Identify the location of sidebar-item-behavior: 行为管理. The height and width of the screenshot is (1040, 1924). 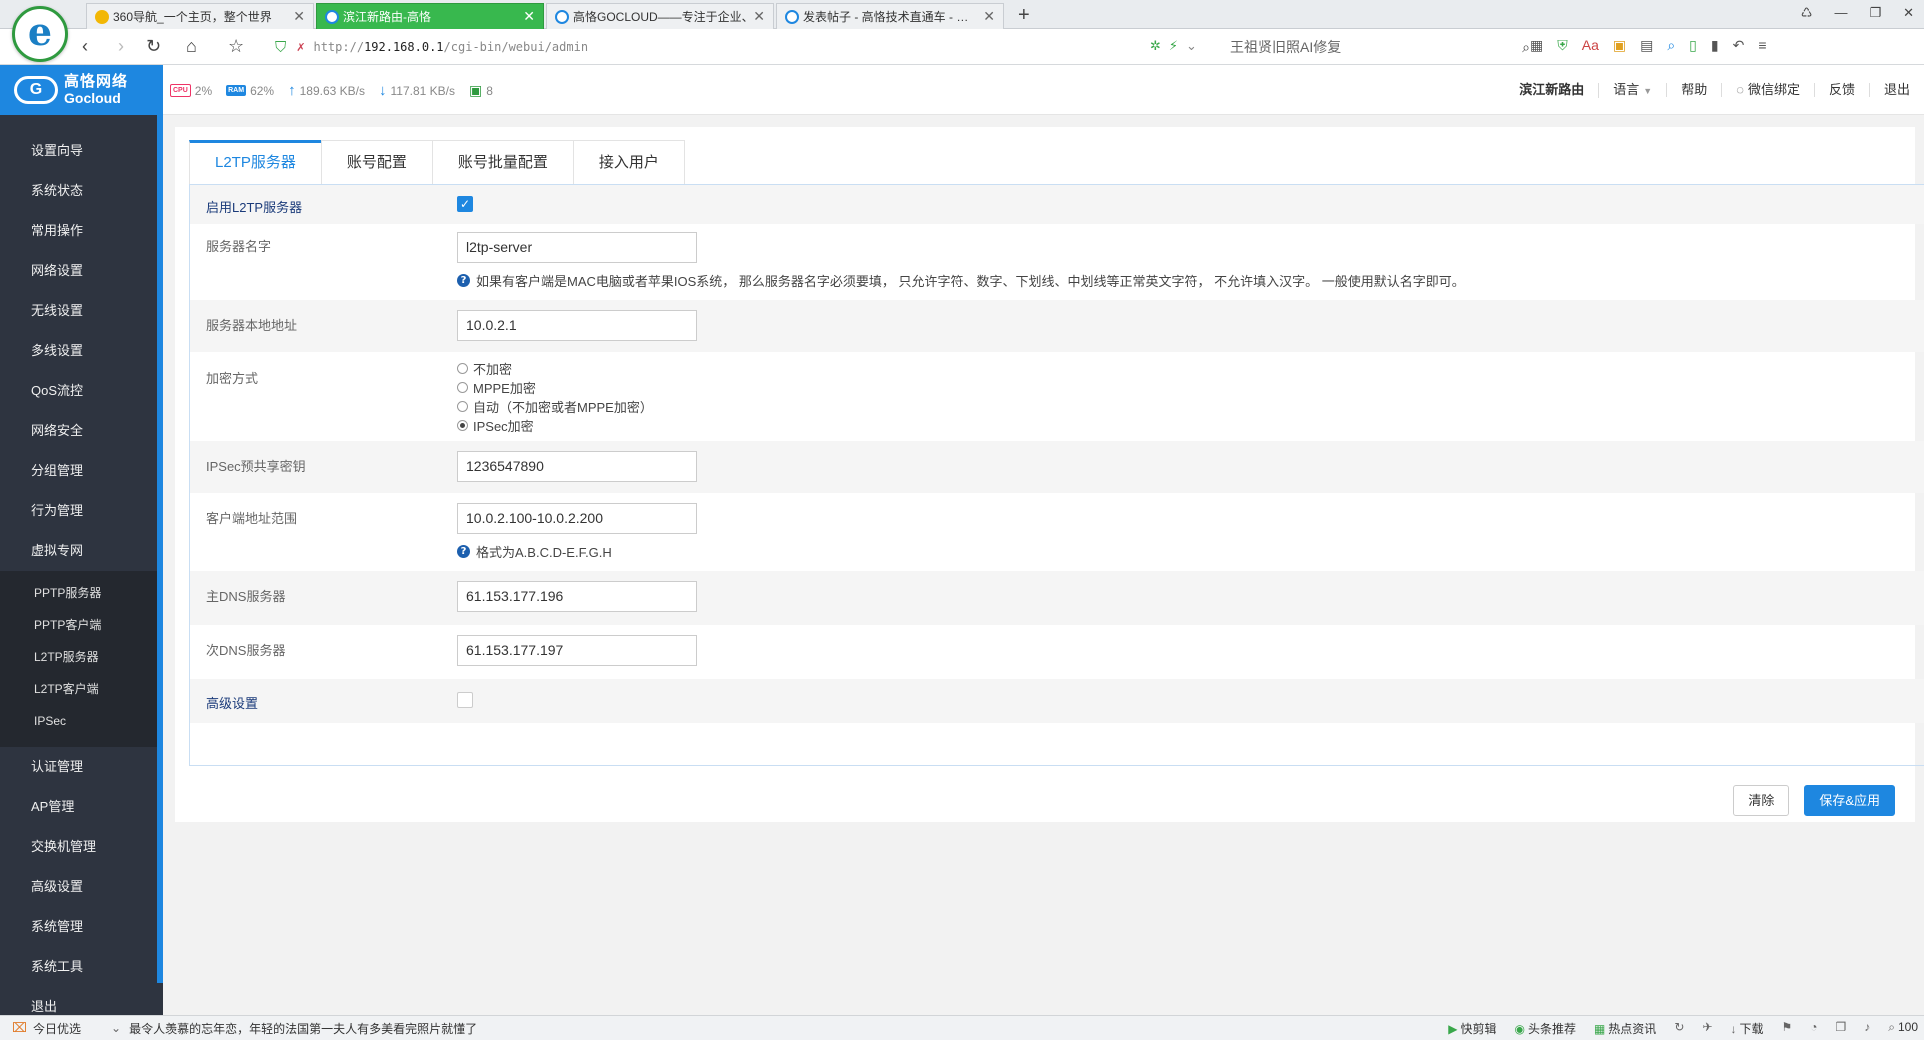
(81, 511).